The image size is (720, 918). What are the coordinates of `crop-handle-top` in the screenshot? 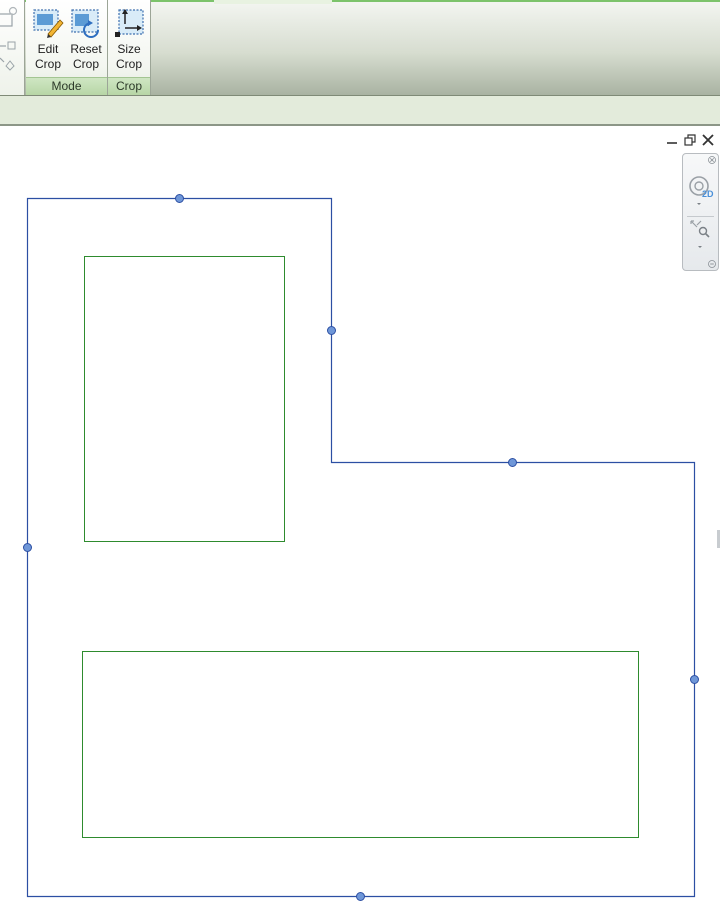 It's located at (179, 198).